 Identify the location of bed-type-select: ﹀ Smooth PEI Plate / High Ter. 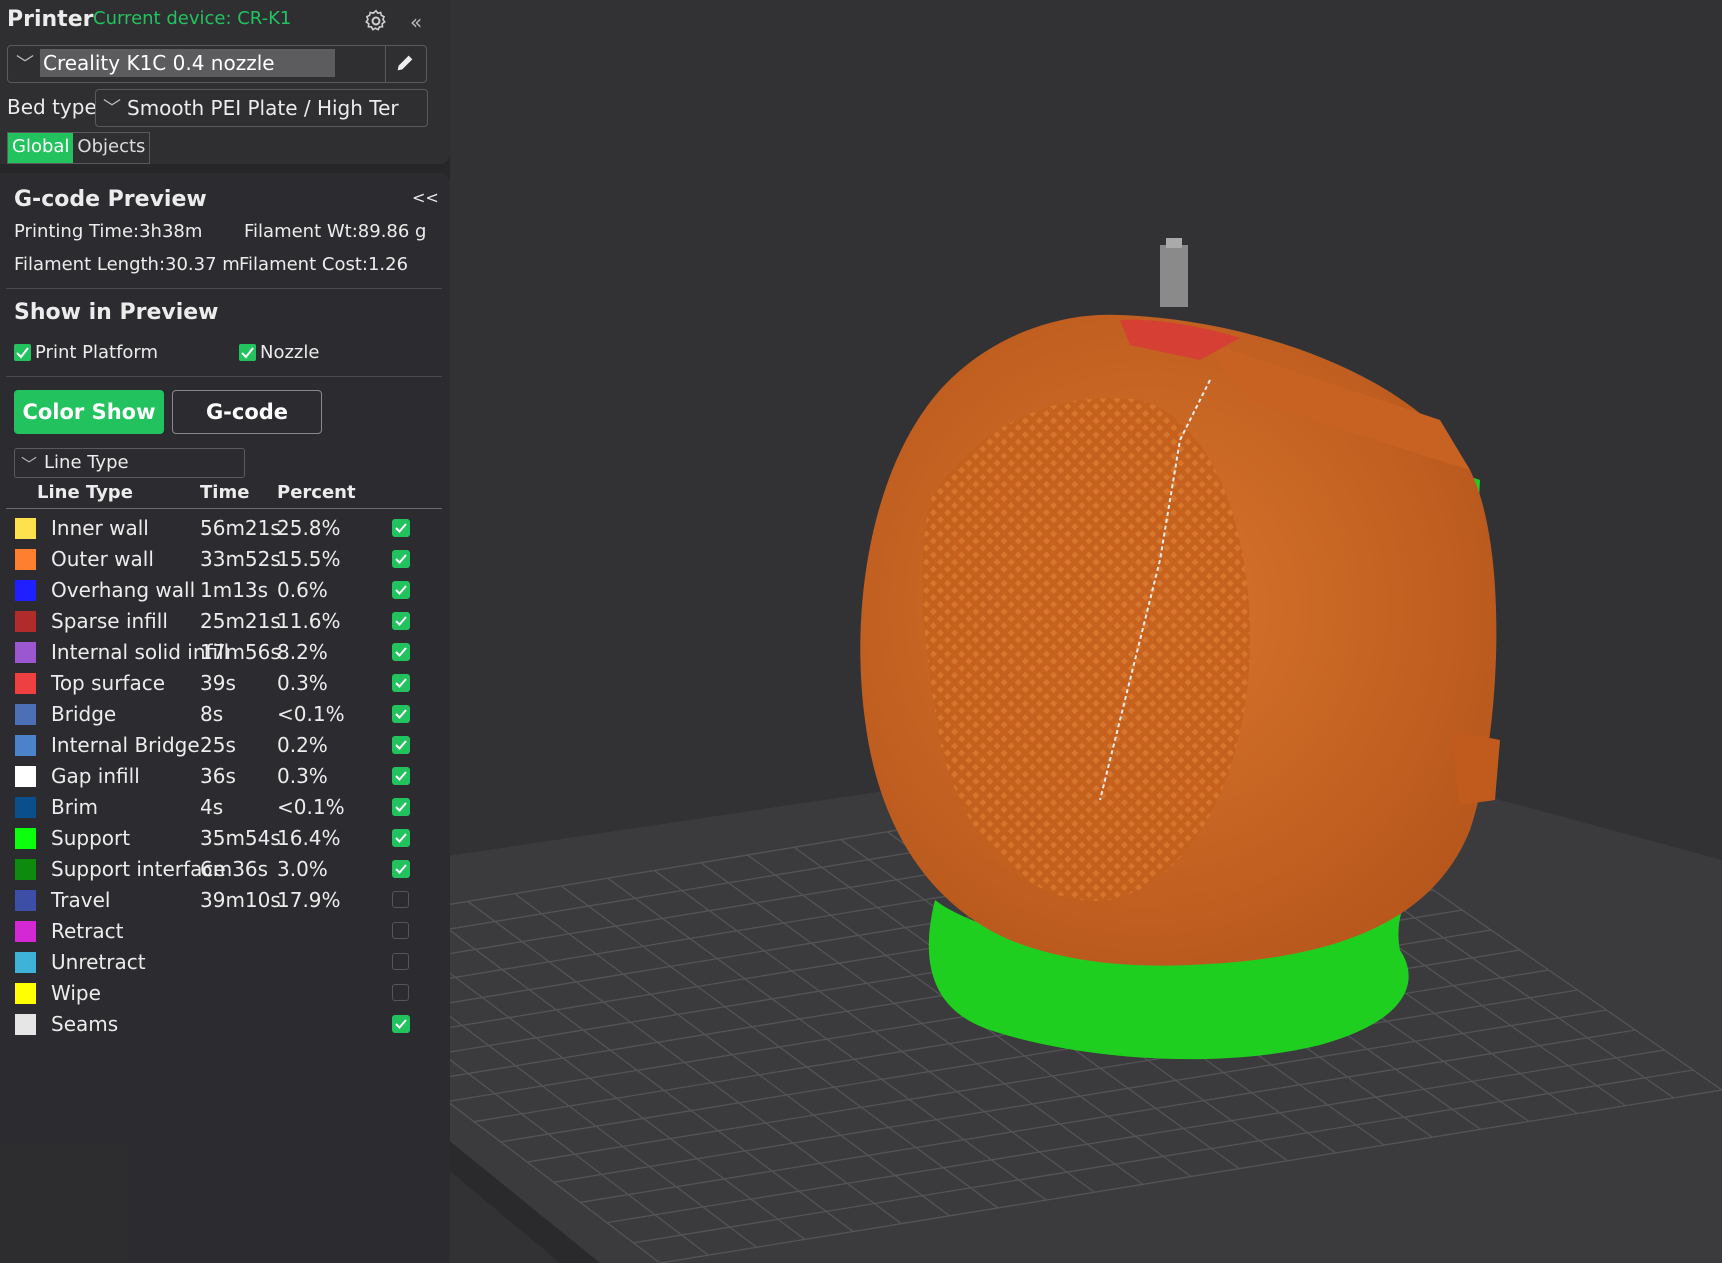
(261, 108).